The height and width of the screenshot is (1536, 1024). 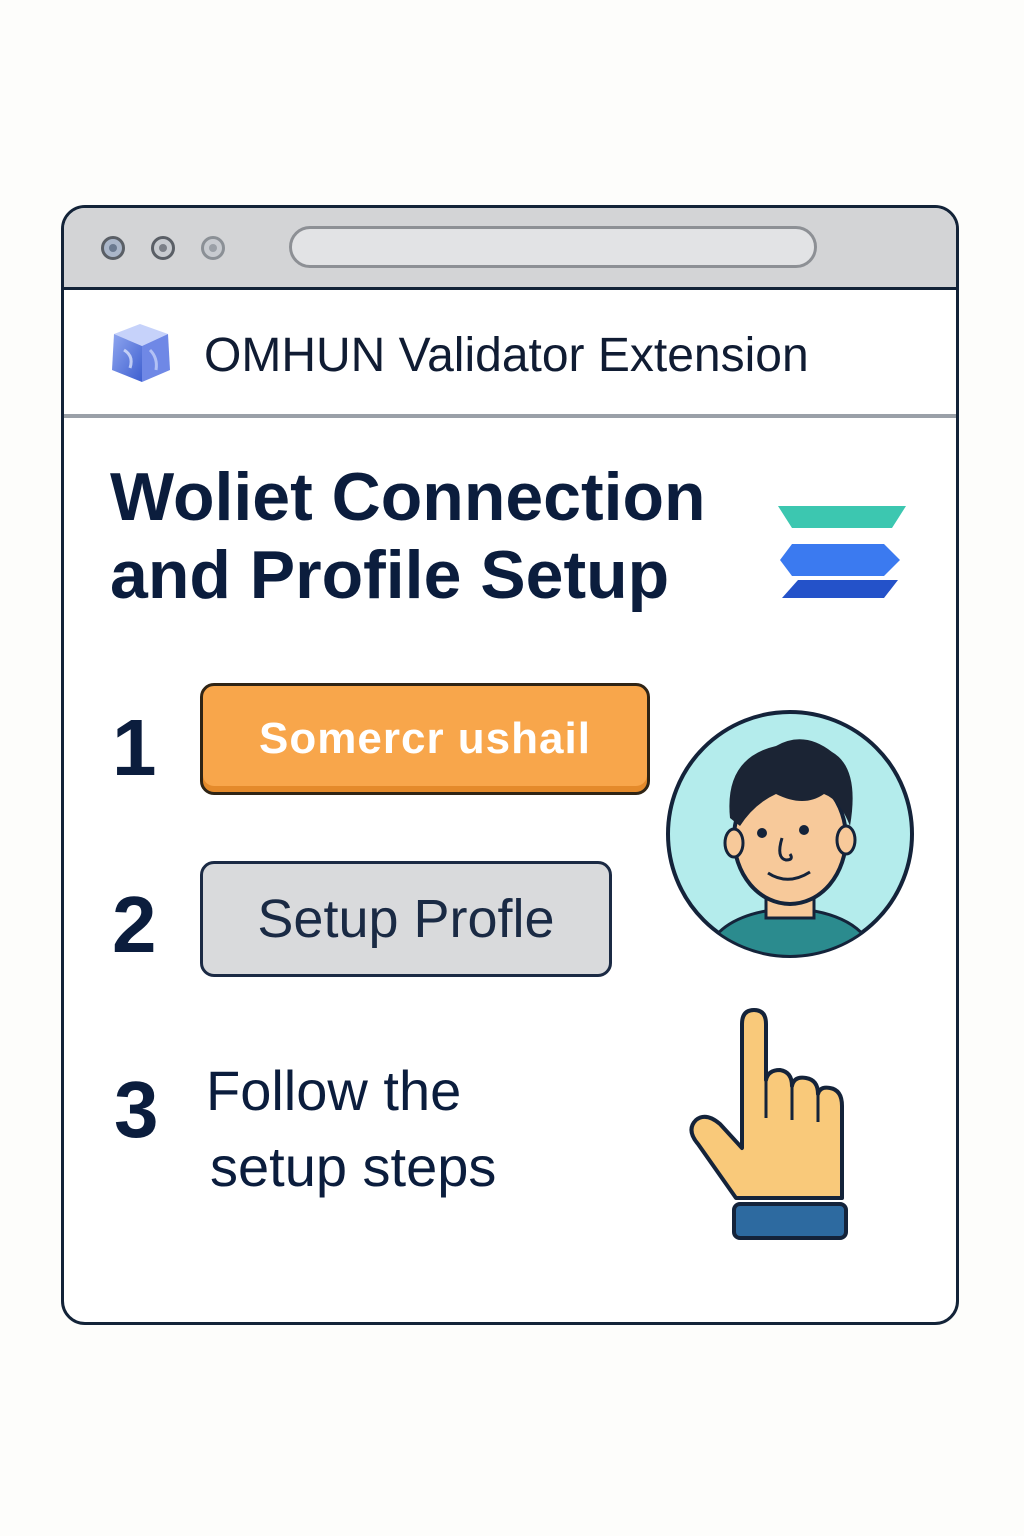 I want to click on cube-logo-icon, so click(x=141, y=353).